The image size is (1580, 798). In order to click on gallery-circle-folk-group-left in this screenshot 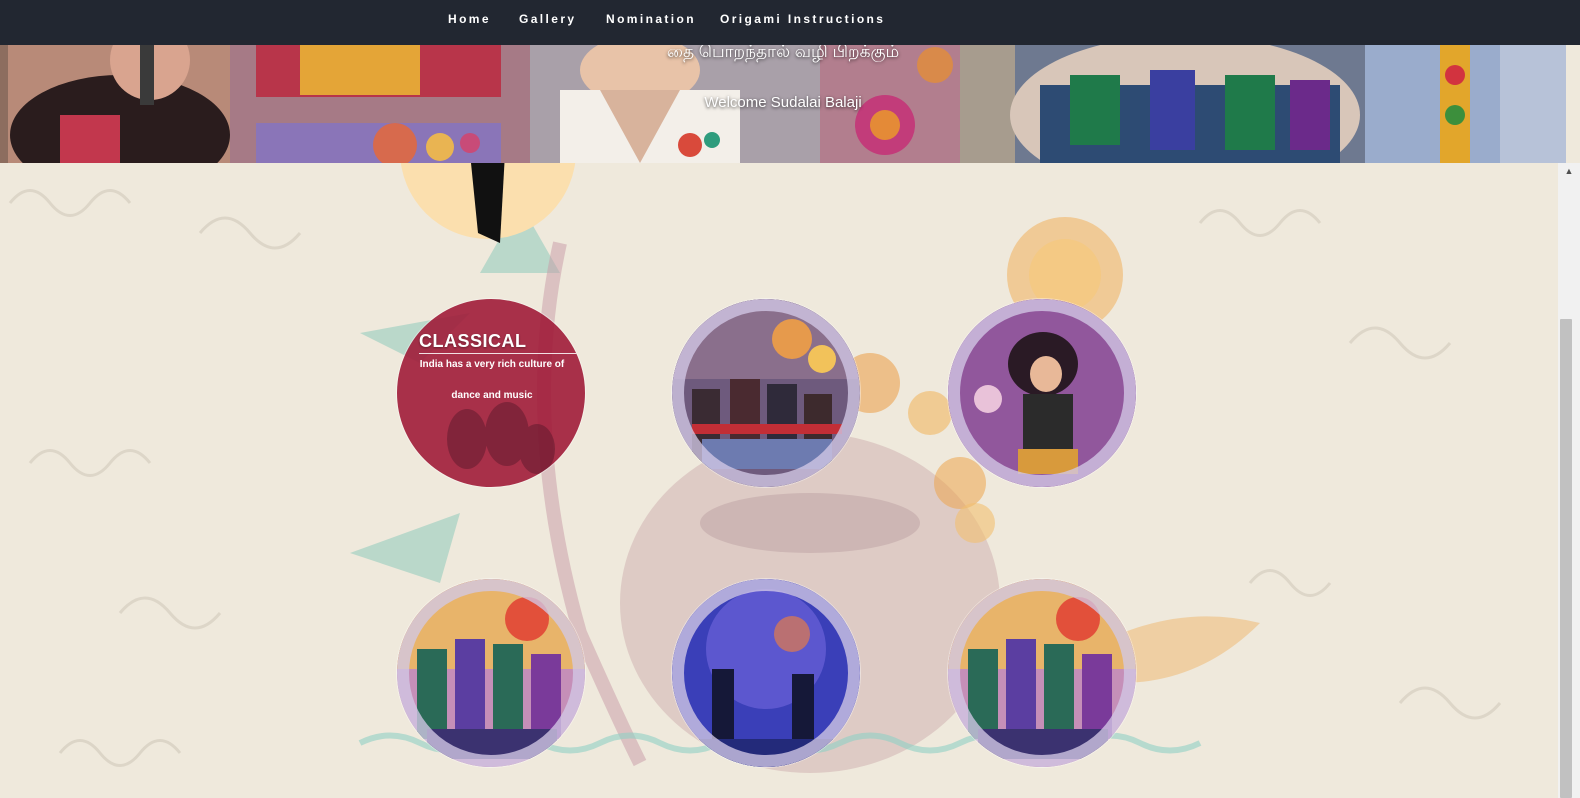, I will do `click(491, 673)`.